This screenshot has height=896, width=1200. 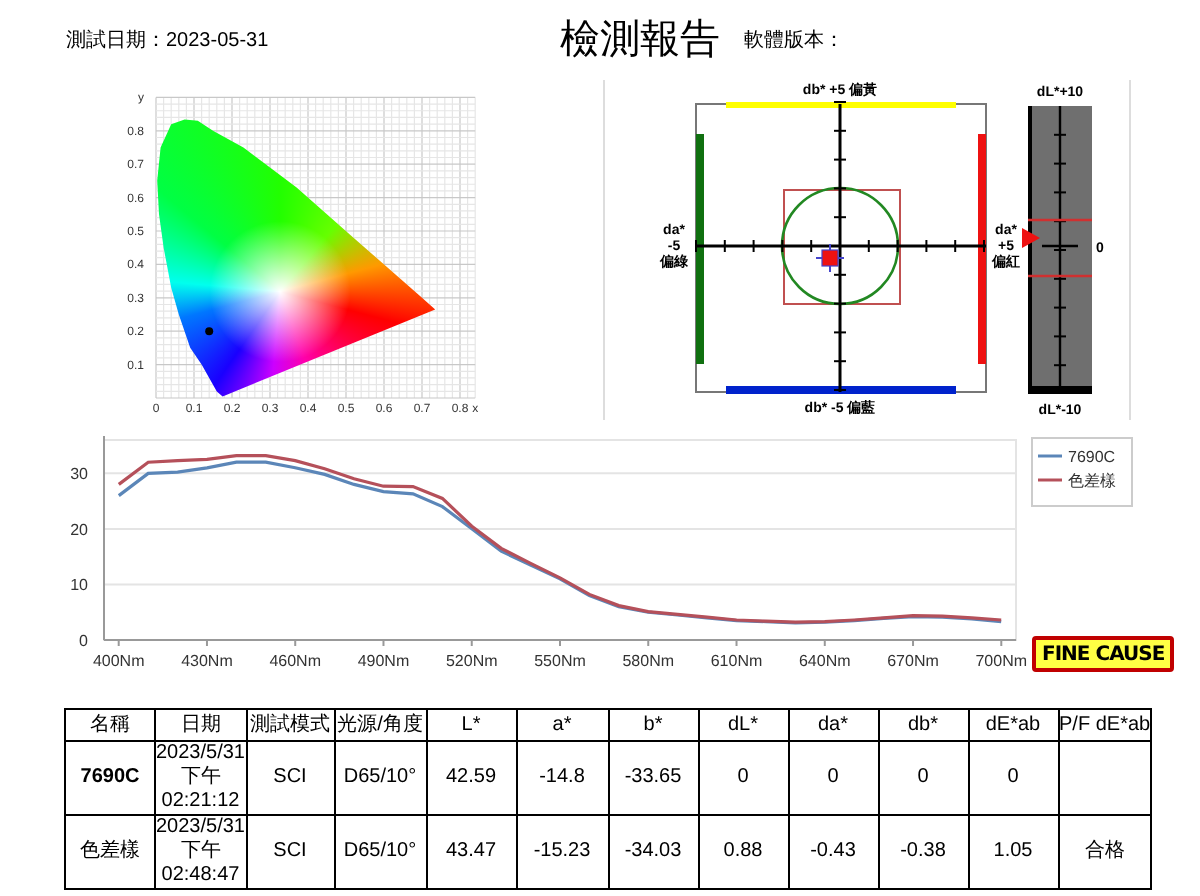 I want to click on legend-label: 7690C, so click(x=1092, y=457).